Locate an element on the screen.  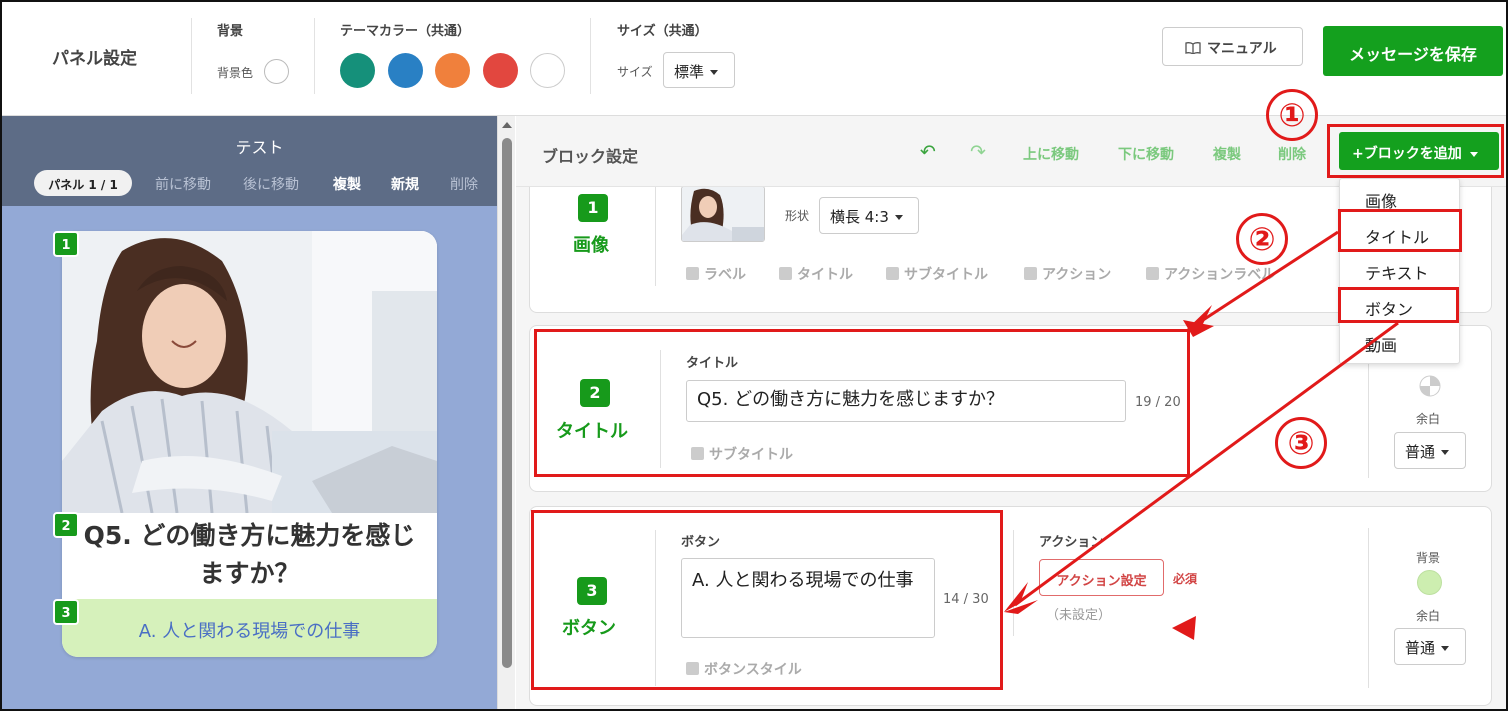
size-value: 標準 is located at coordinates (689, 72).